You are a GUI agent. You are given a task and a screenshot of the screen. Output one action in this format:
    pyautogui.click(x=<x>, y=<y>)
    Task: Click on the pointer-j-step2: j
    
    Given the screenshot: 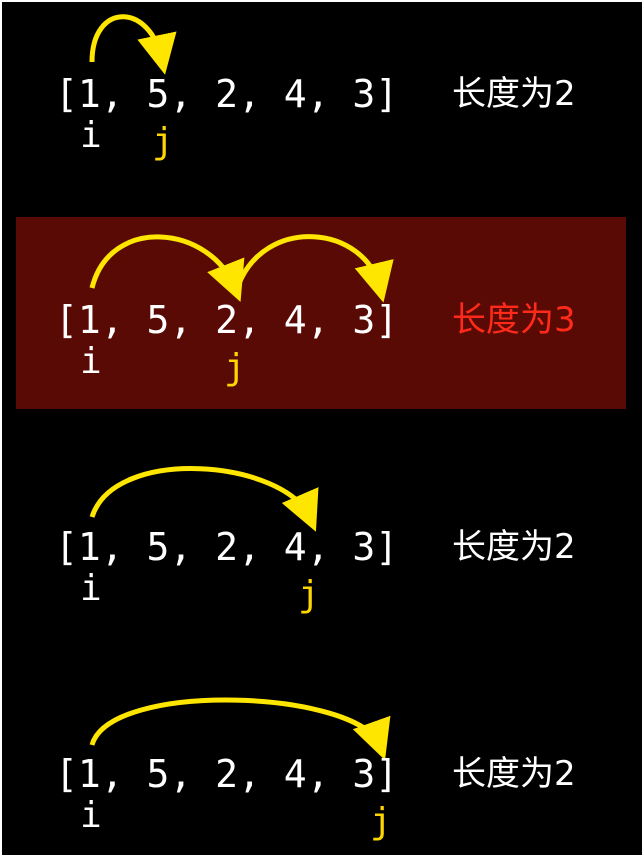 What is the action you would take?
    pyautogui.click(x=235, y=367)
    